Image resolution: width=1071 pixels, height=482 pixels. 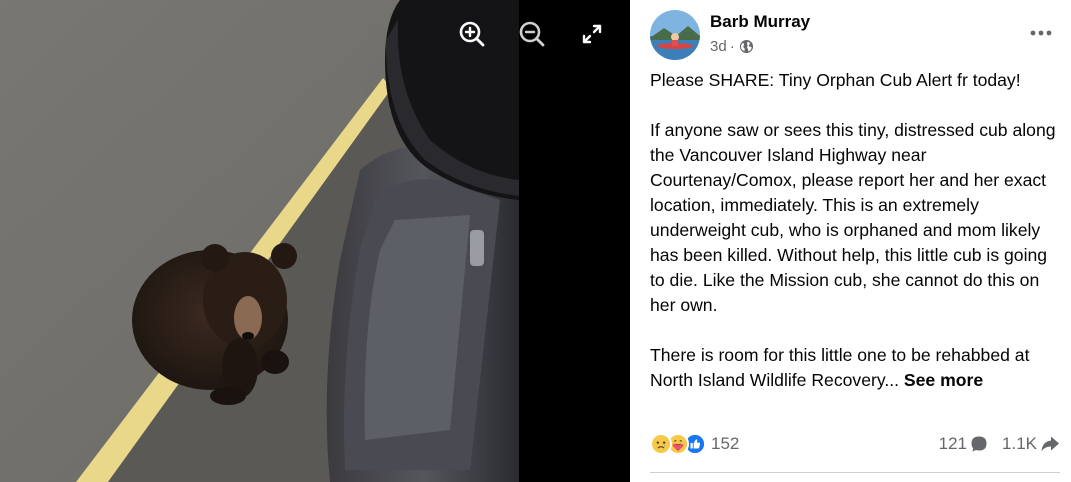 I want to click on post-stats: 121 1.1K, so click(x=999, y=444).